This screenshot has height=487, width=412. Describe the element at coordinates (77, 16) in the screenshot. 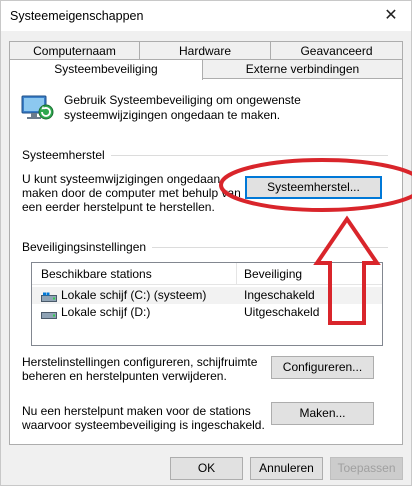

I see `window-title: Systeemeigenschappen` at that location.